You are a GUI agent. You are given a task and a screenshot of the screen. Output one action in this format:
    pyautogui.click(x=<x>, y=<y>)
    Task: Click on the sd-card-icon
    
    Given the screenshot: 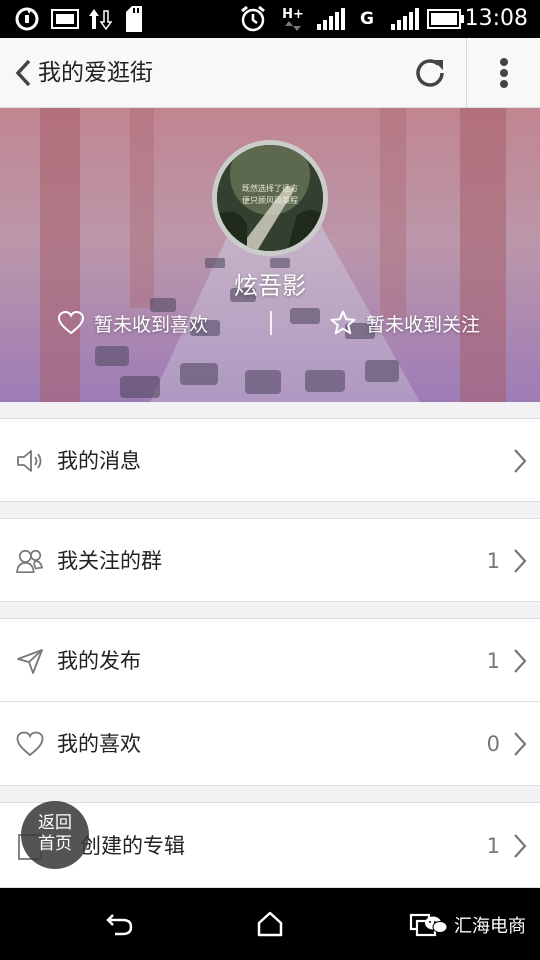 What is the action you would take?
    pyautogui.click(x=134, y=19)
    